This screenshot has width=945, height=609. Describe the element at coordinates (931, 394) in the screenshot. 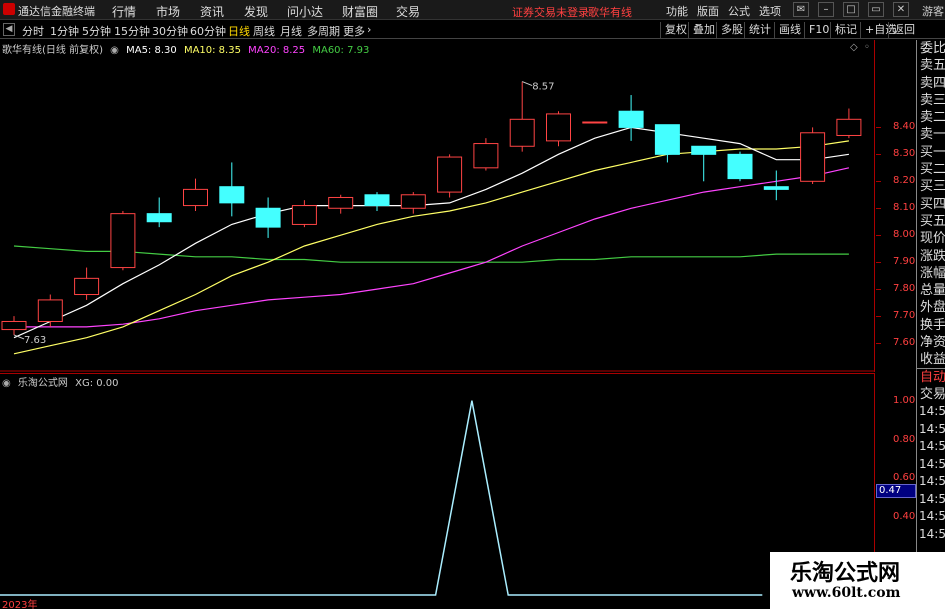

I see `rp-trade: 交易` at that location.